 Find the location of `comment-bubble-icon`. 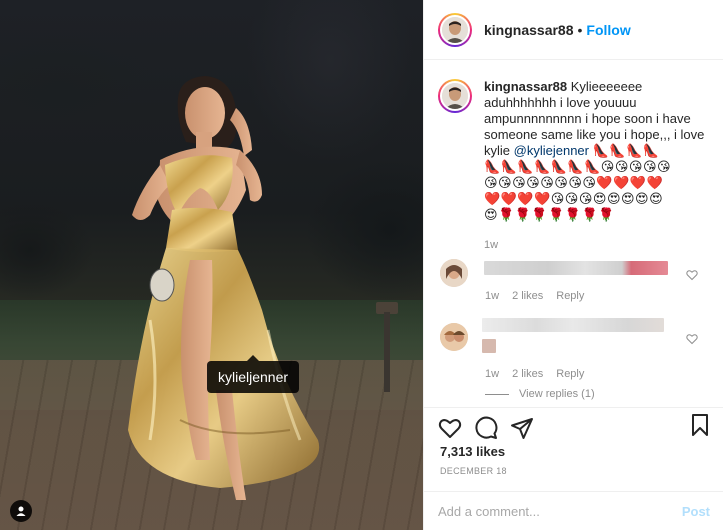

comment-bubble-icon is located at coordinates (486, 428).